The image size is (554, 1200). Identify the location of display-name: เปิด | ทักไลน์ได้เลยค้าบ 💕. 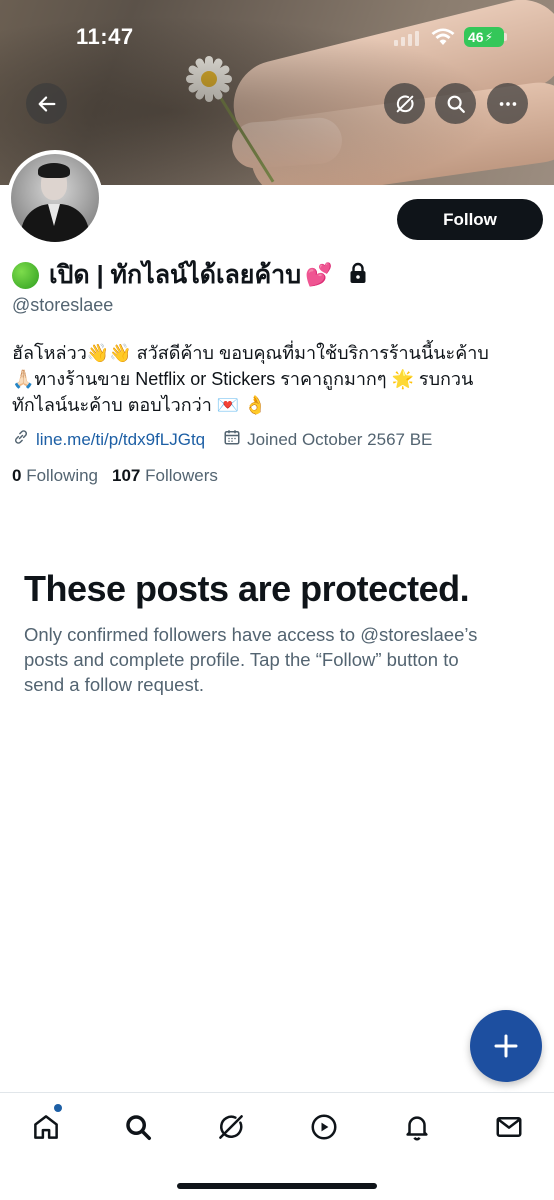
(189, 275).